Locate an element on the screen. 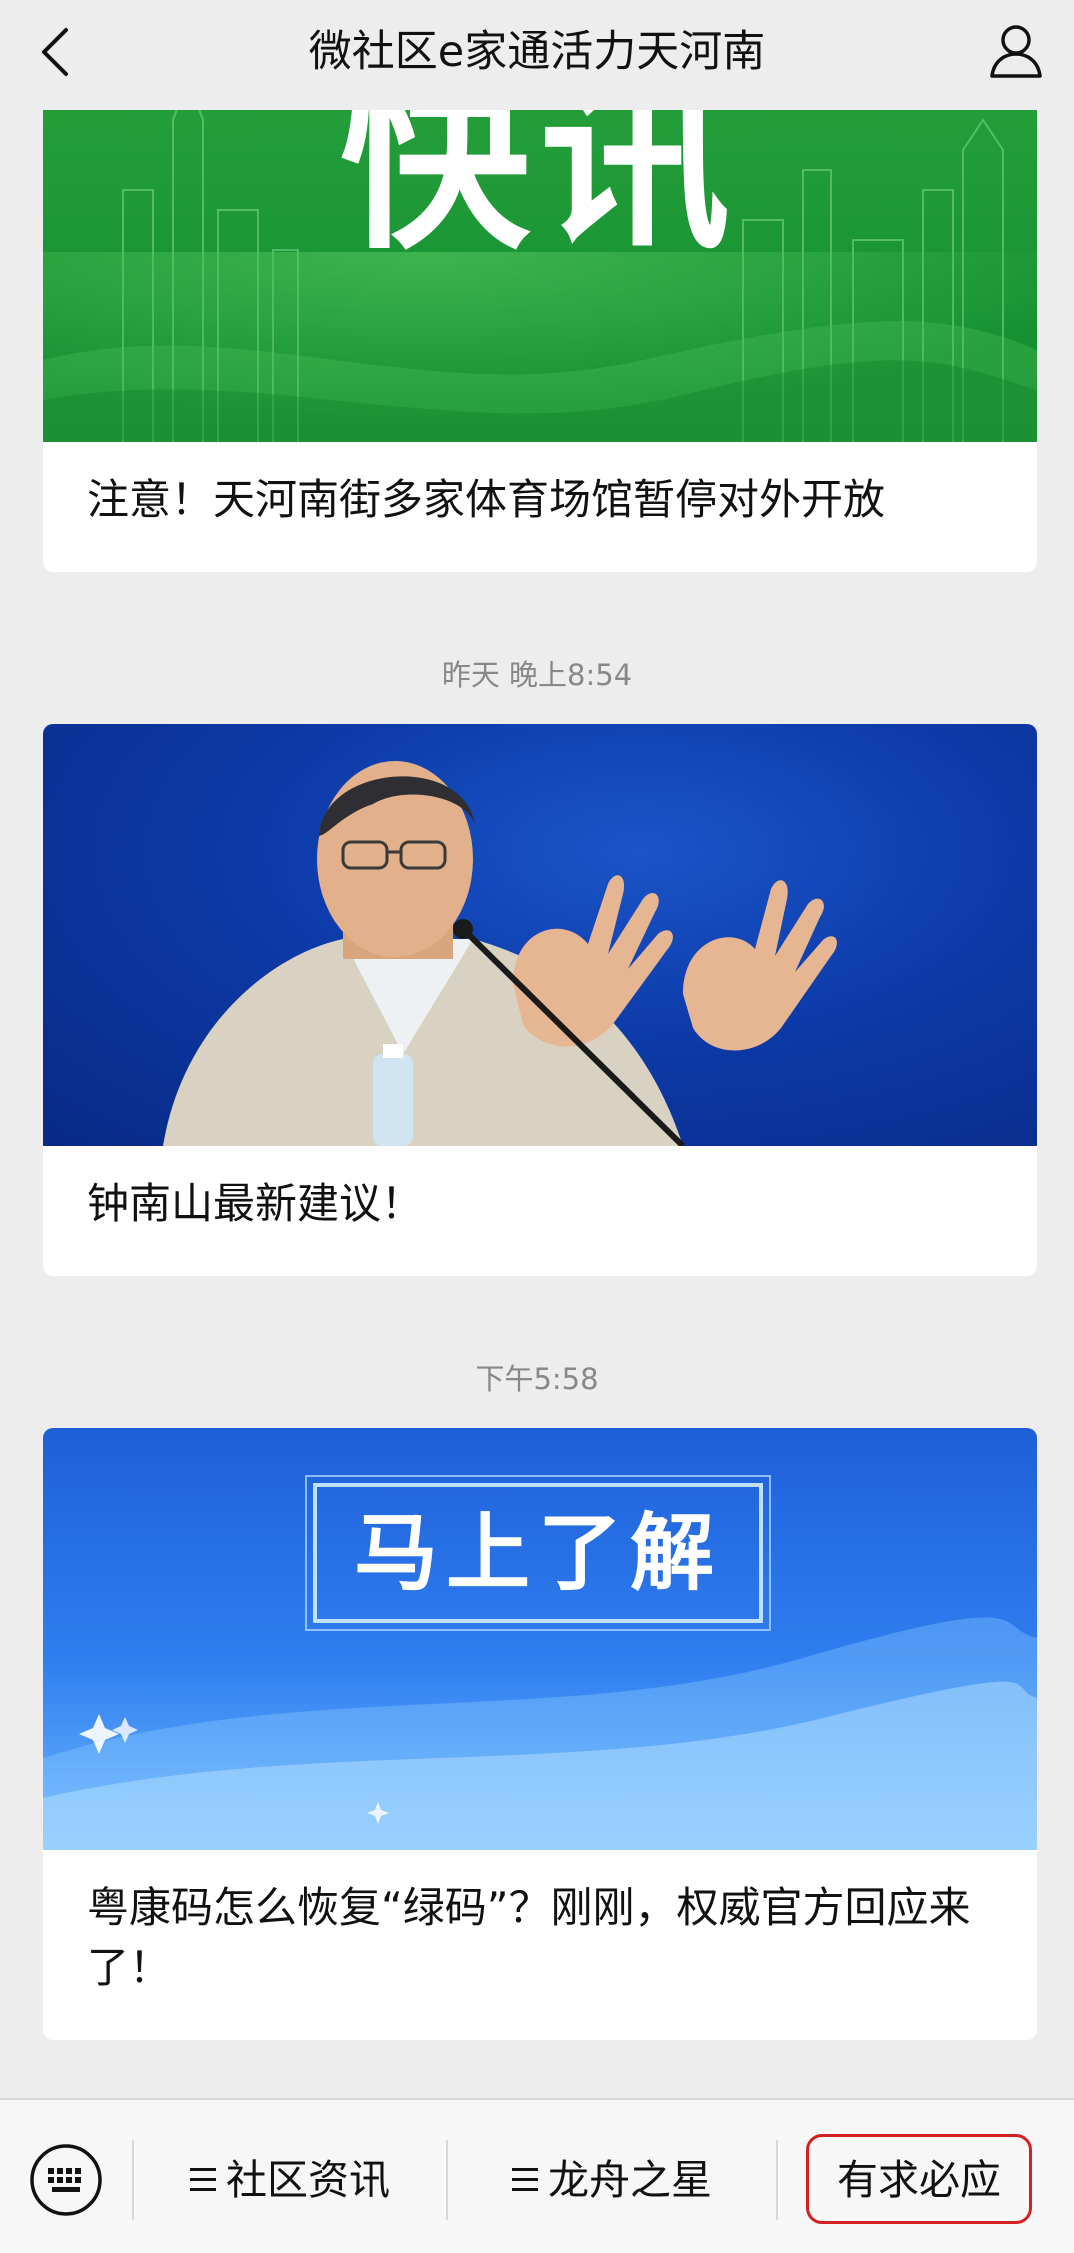 The width and height of the screenshot is (1074, 2253). user-icon is located at coordinates (1016, 51).